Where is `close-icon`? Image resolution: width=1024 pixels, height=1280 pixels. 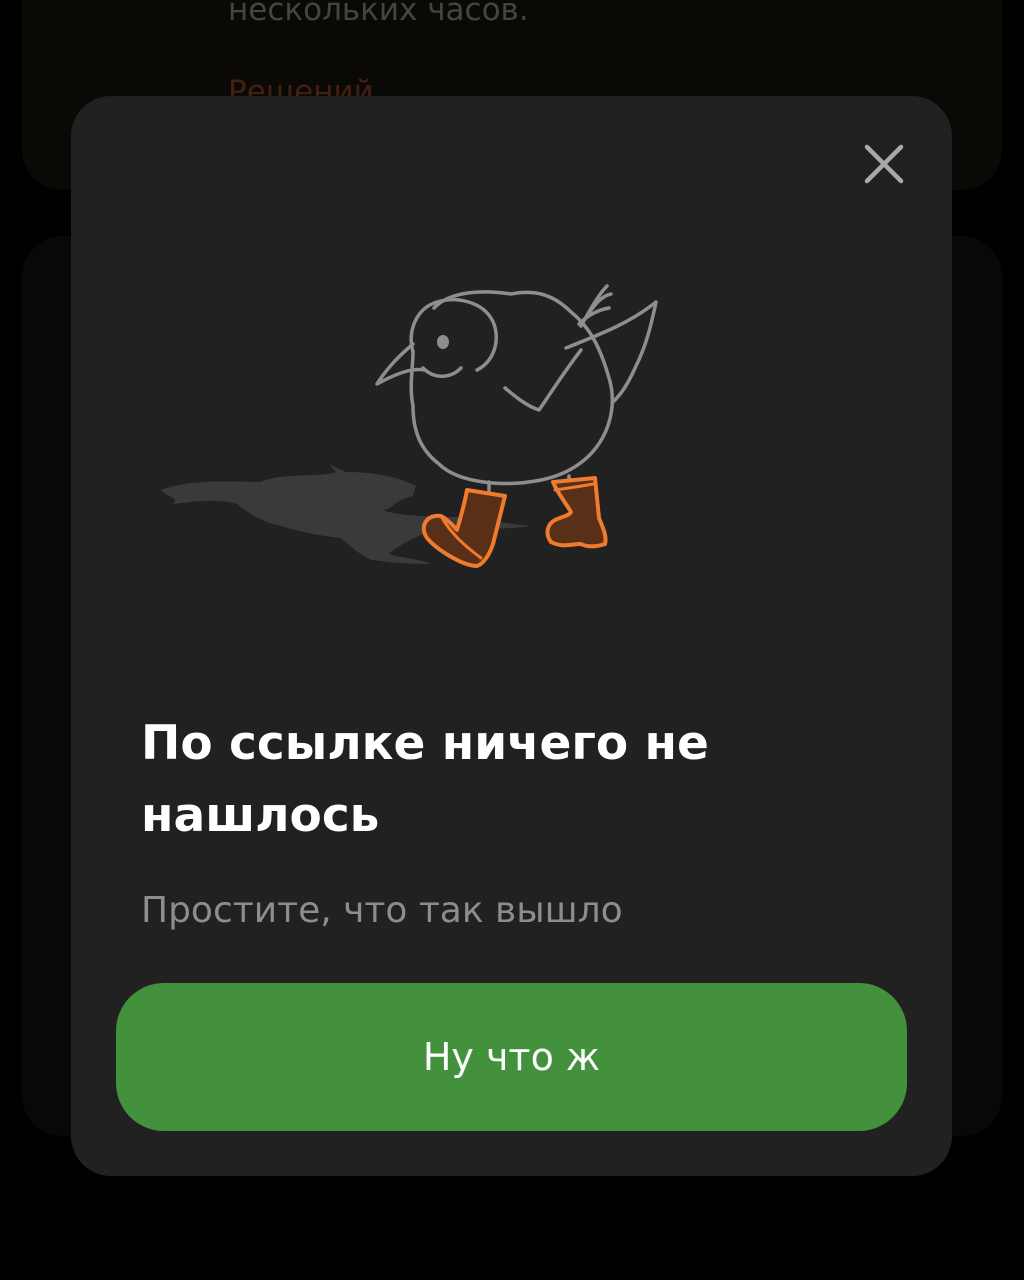
close-icon is located at coordinates (884, 164).